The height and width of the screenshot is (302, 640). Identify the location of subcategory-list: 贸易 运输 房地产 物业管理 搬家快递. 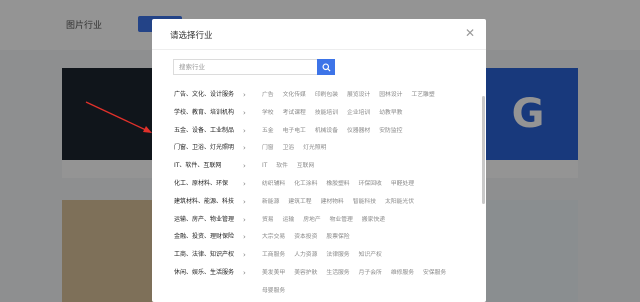
(328, 220).